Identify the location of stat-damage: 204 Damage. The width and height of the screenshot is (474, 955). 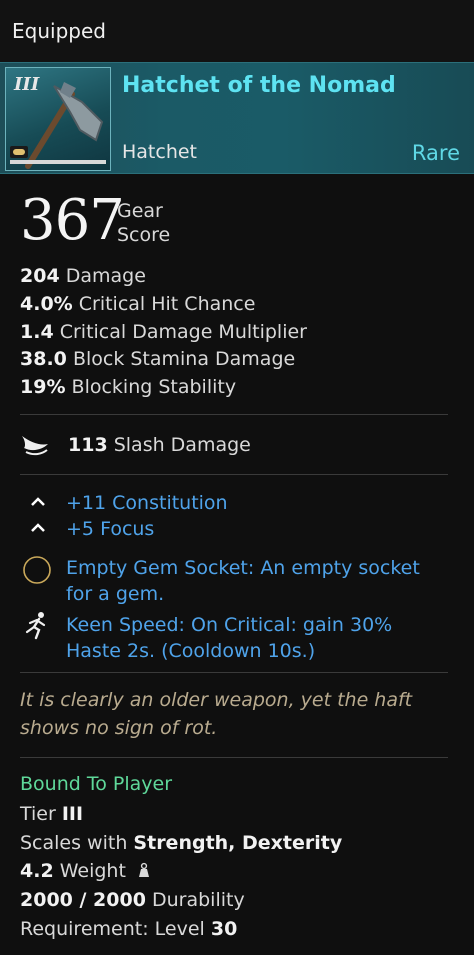
(83, 276).